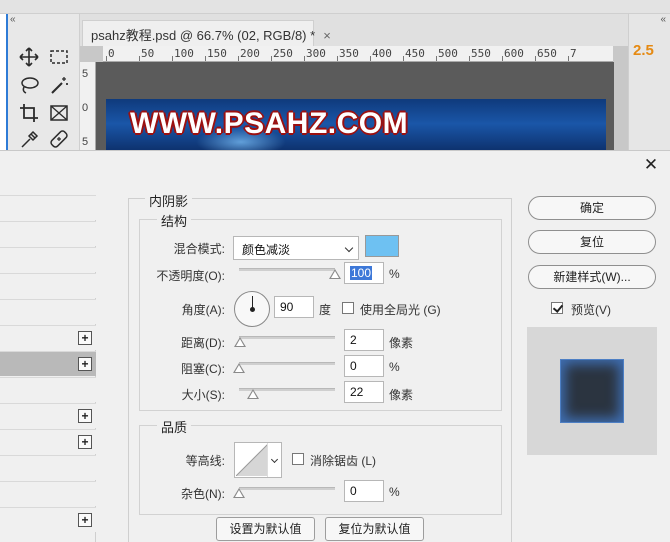 The width and height of the screenshot is (670, 542). I want to click on crop-tool-icon, so click(31, 114).